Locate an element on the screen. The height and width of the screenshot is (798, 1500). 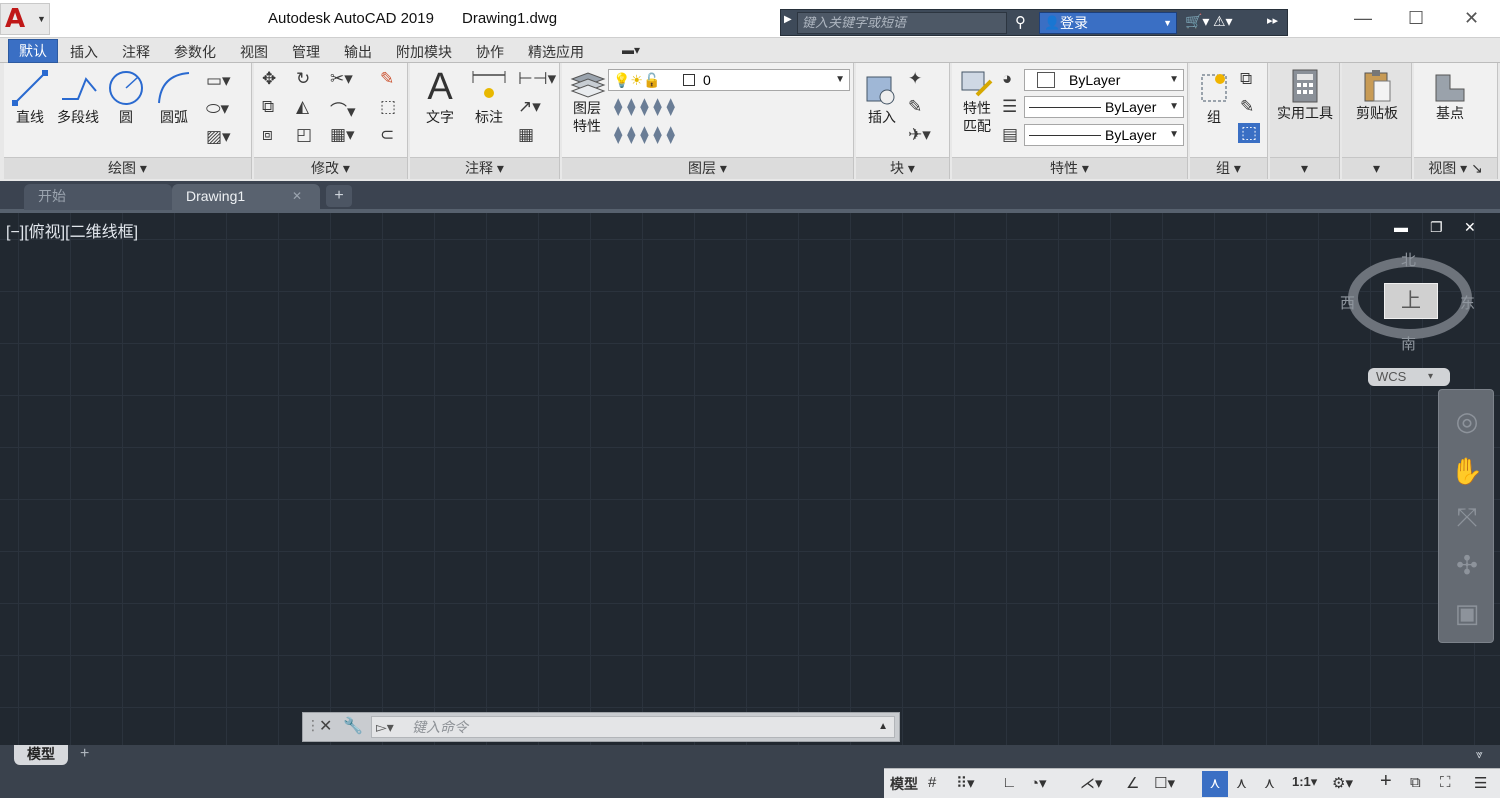
ortho-icon: ∟ is located at coordinates (1009, 782).